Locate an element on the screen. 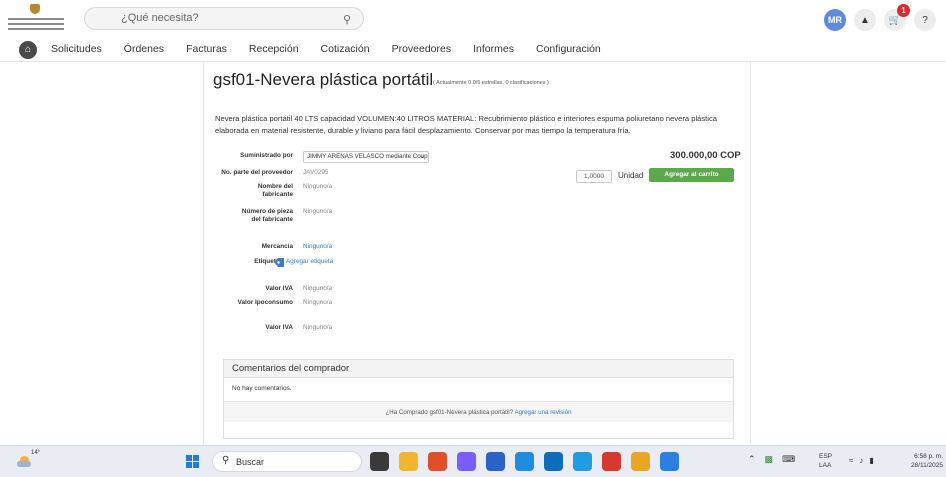 Image resolution: width=946 pixels, height=477 pixels. help-icon: ? is located at coordinates (925, 20).